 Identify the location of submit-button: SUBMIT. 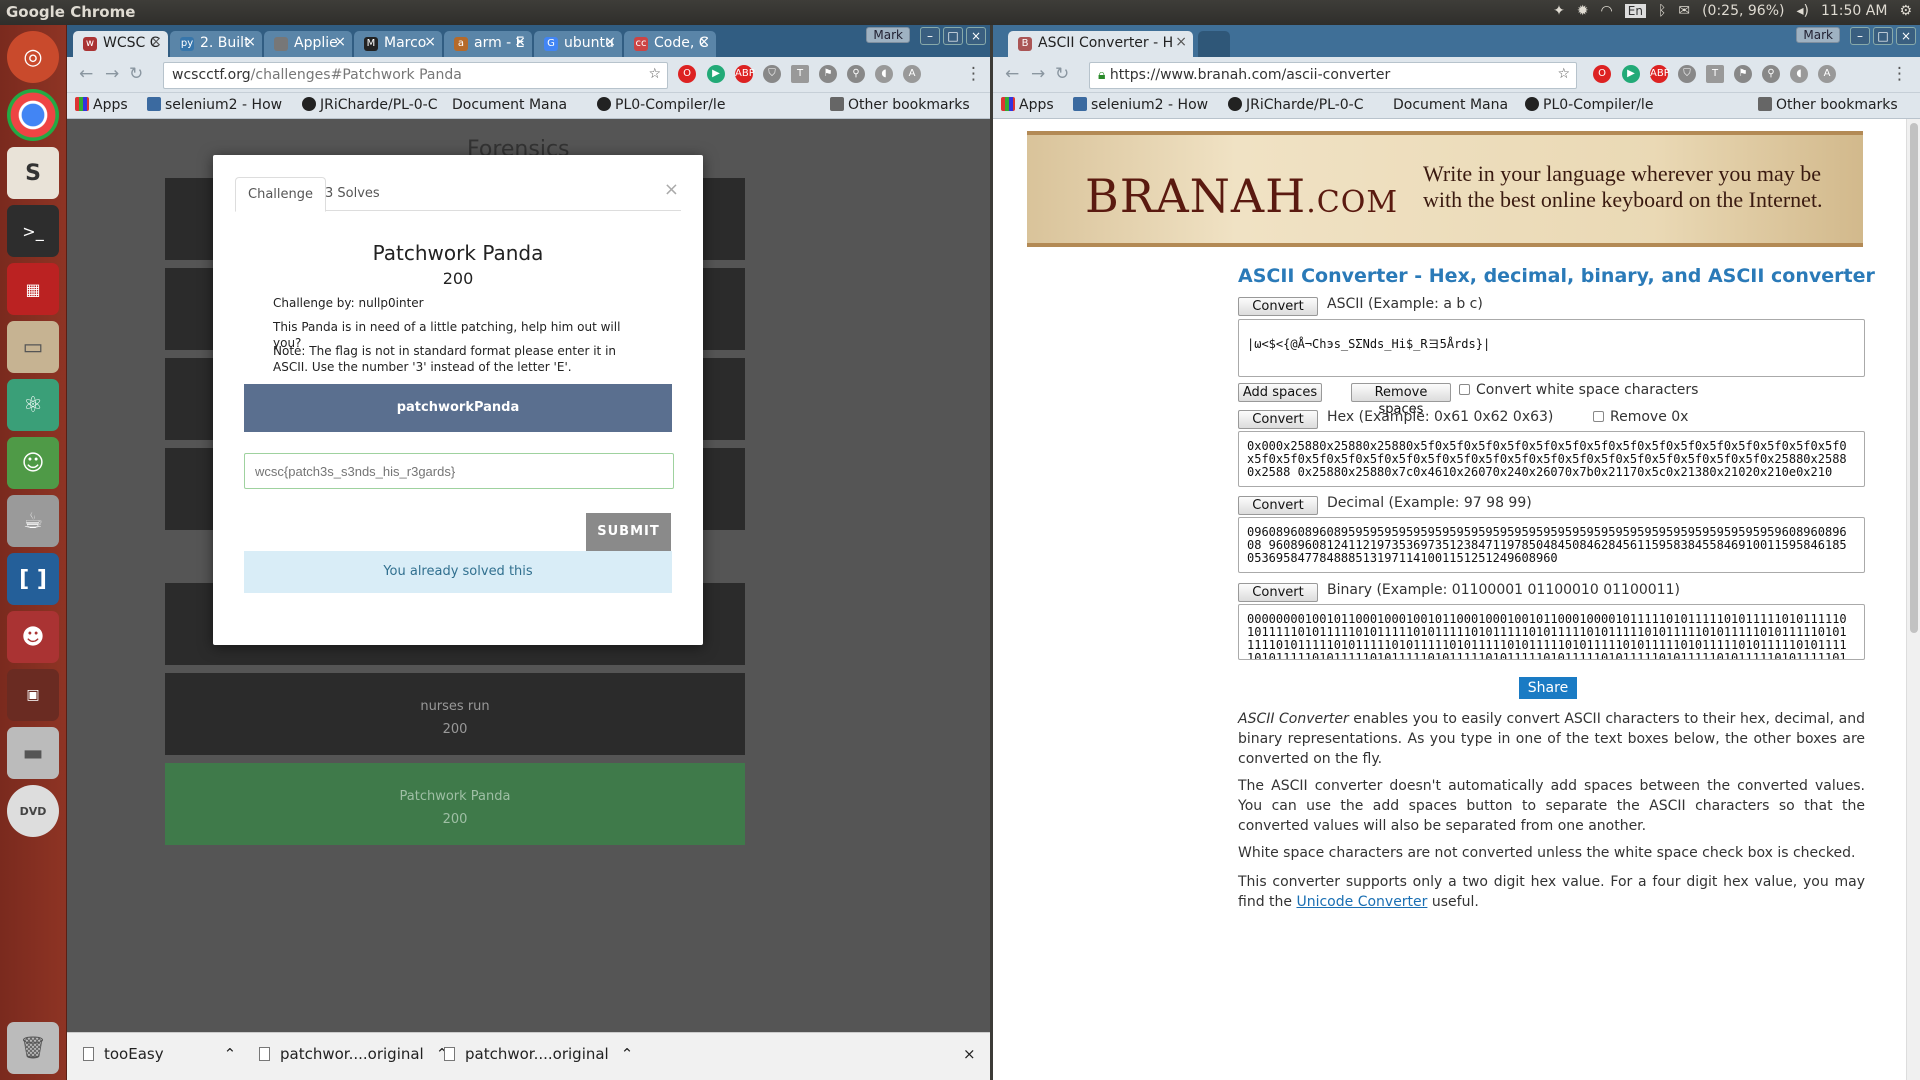
(628, 532).